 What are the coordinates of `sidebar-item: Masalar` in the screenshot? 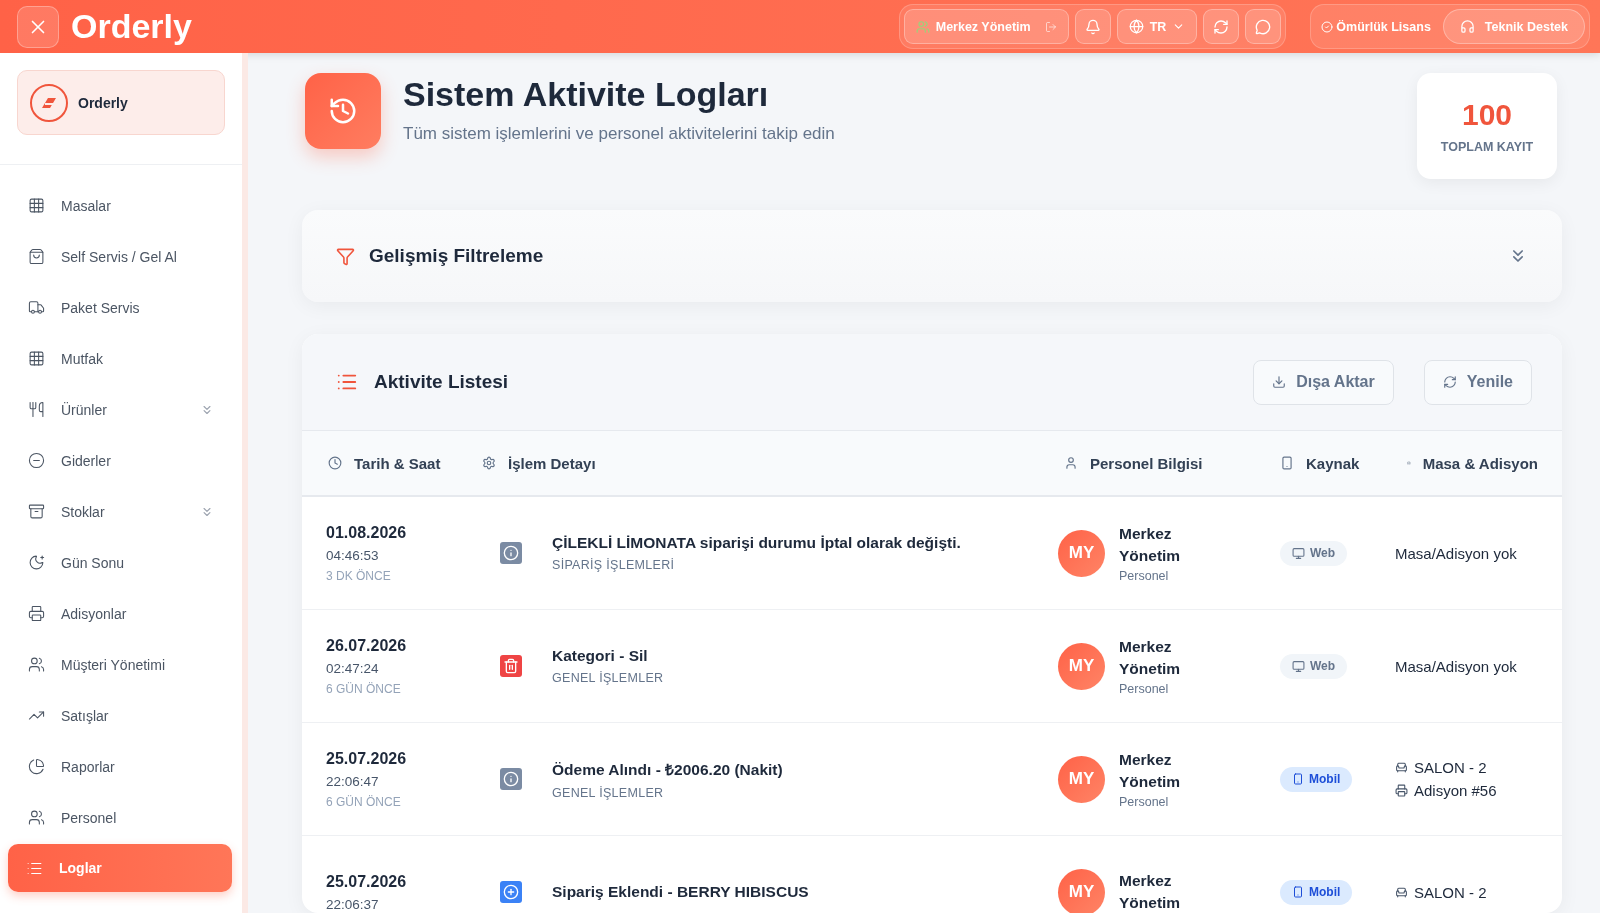 It's located at (121, 205).